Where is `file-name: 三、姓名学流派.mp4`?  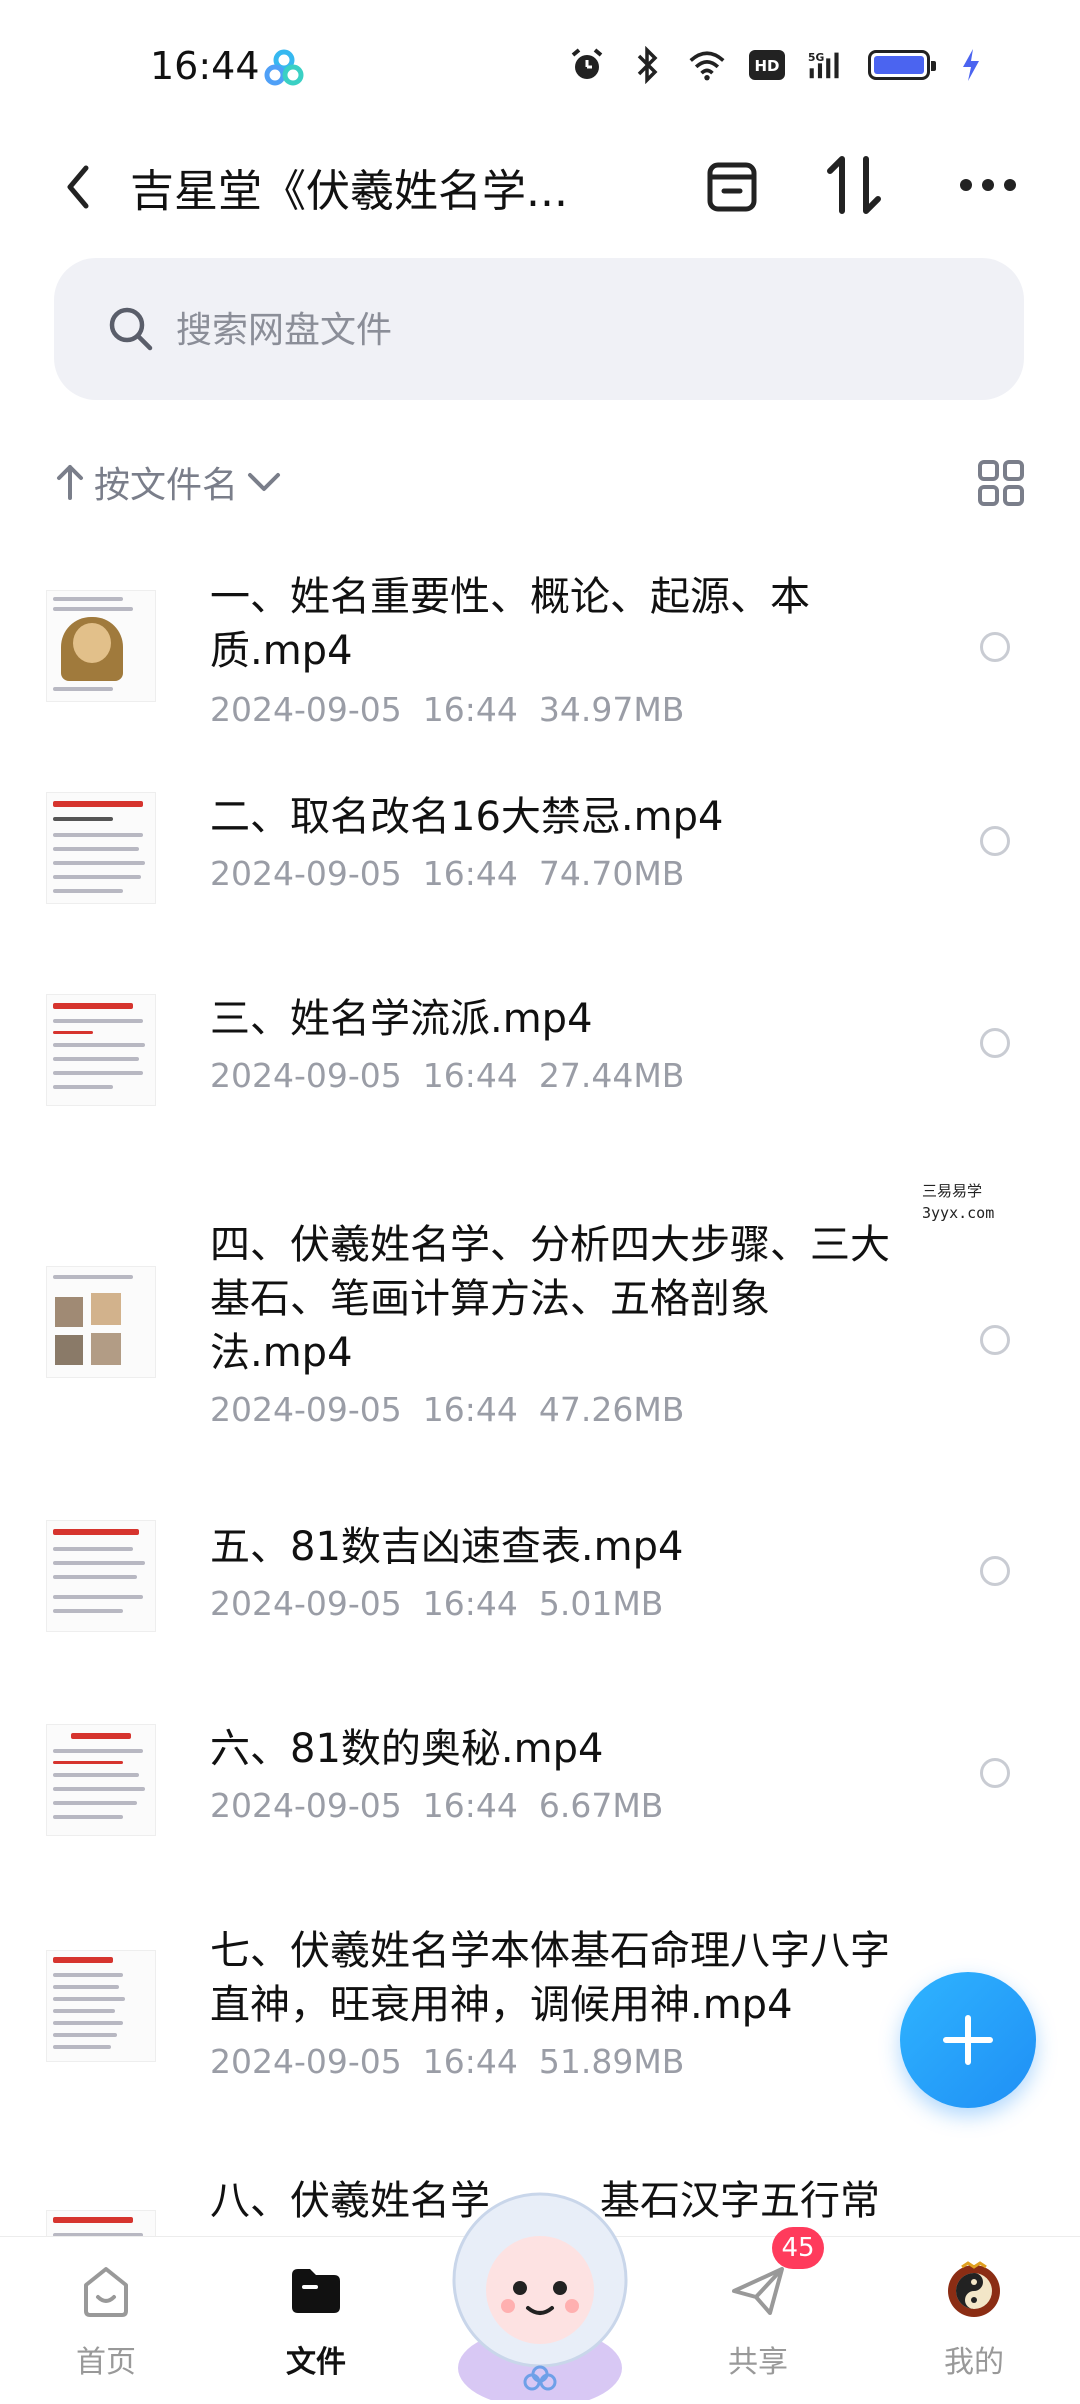
file-name: 三、姓名学流派.mp4 is located at coordinates (401, 1019).